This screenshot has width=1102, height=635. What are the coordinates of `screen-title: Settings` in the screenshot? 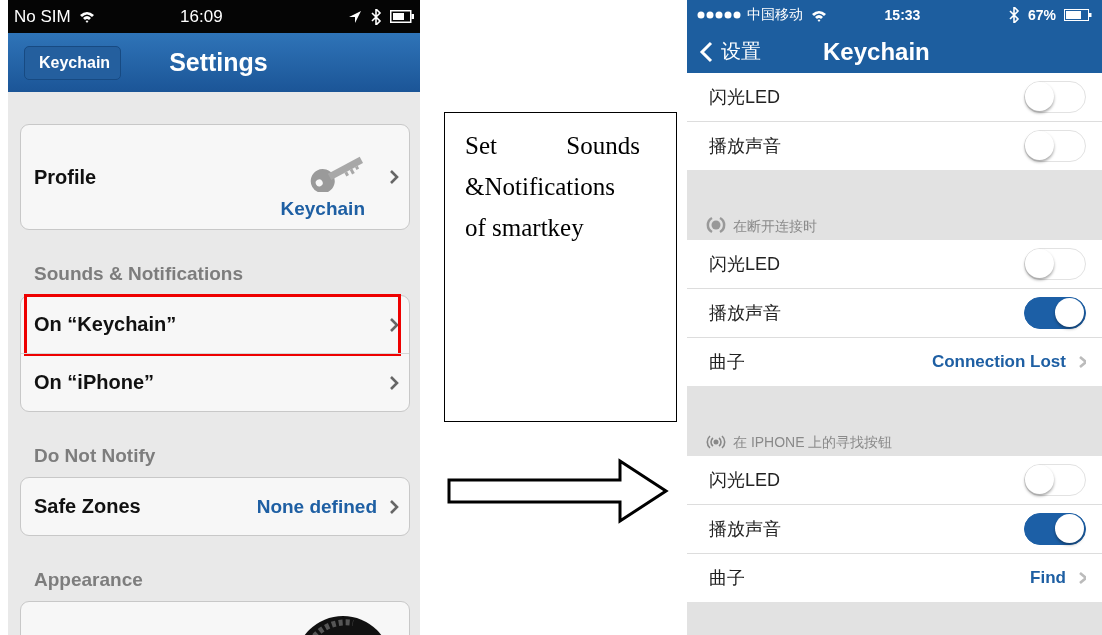 It's located at (218, 62).